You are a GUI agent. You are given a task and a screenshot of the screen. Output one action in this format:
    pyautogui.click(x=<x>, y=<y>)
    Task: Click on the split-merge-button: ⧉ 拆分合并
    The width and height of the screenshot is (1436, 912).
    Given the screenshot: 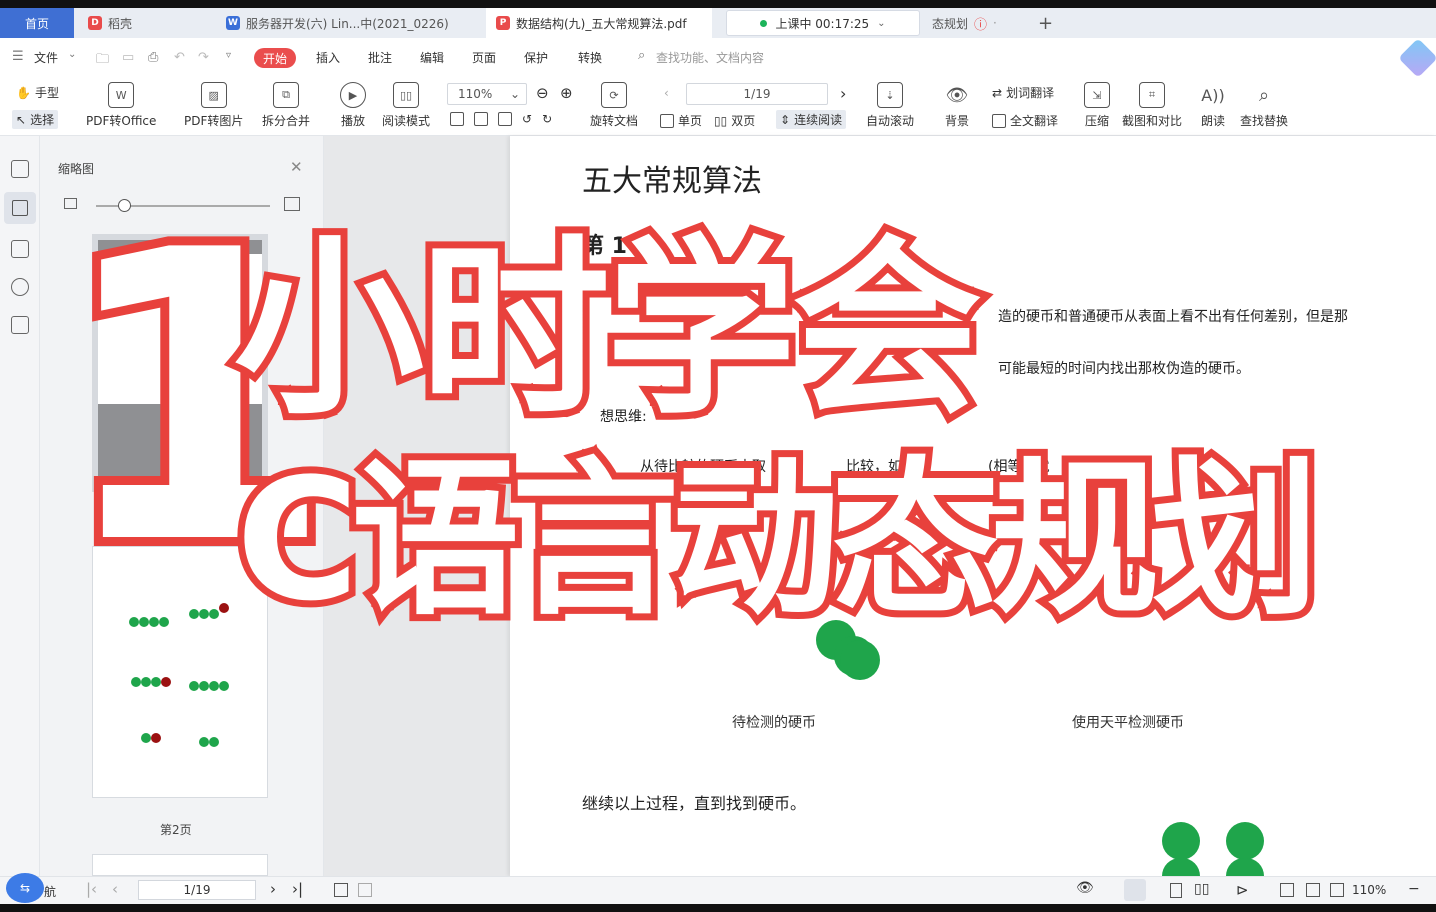 What is the action you would take?
    pyautogui.click(x=286, y=105)
    